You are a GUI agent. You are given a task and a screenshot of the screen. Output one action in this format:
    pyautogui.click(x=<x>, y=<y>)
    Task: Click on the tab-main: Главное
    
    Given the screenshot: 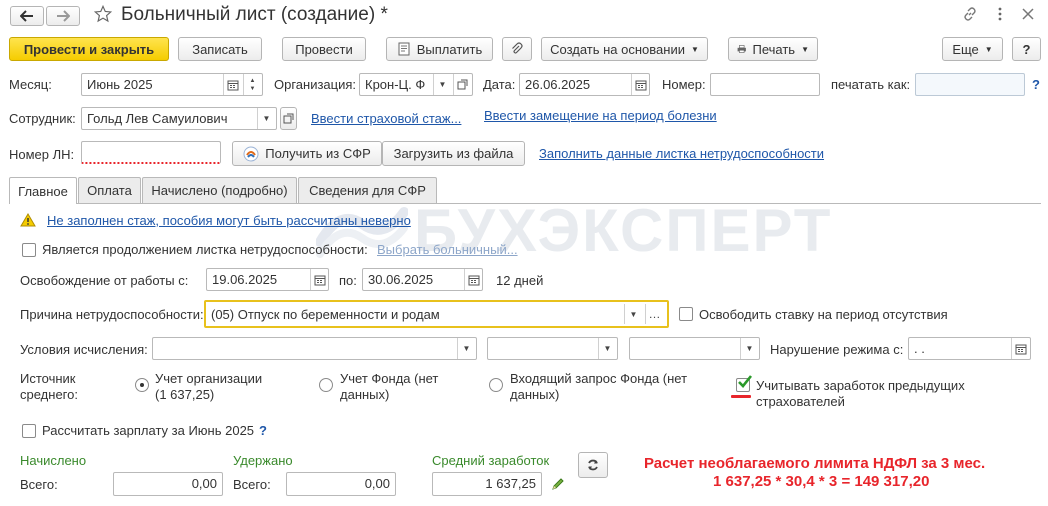 What is the action you would take?
    pyautogui.click(x=43, y=190)
    